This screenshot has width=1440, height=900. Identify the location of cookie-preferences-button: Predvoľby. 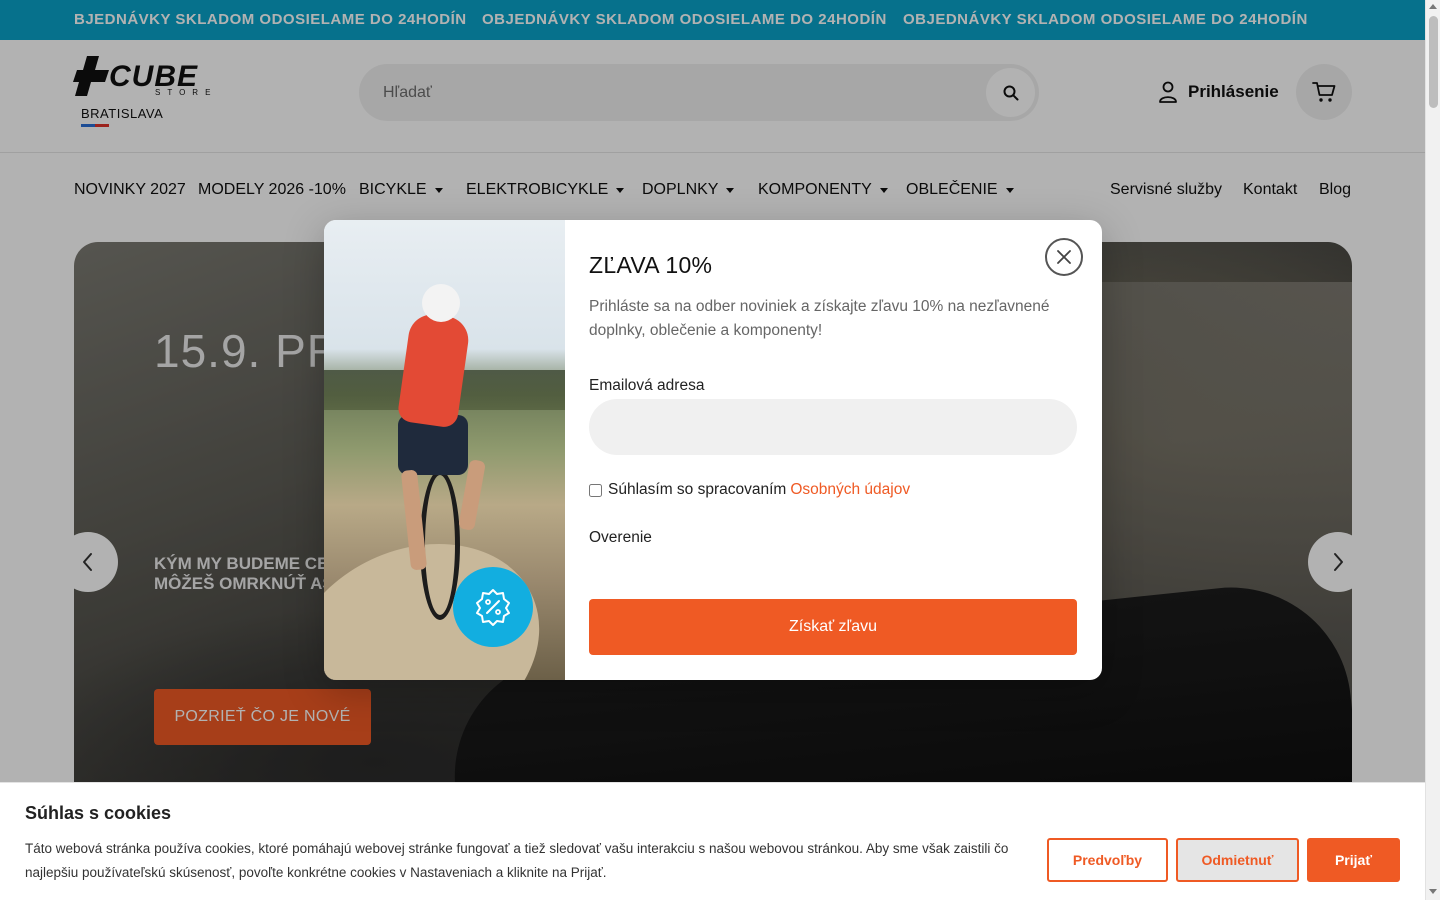
(1107, 860).